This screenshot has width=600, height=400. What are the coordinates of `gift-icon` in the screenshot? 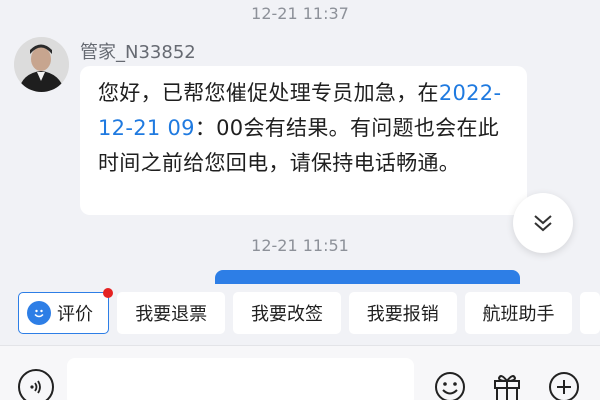 It's located at (507, 387).